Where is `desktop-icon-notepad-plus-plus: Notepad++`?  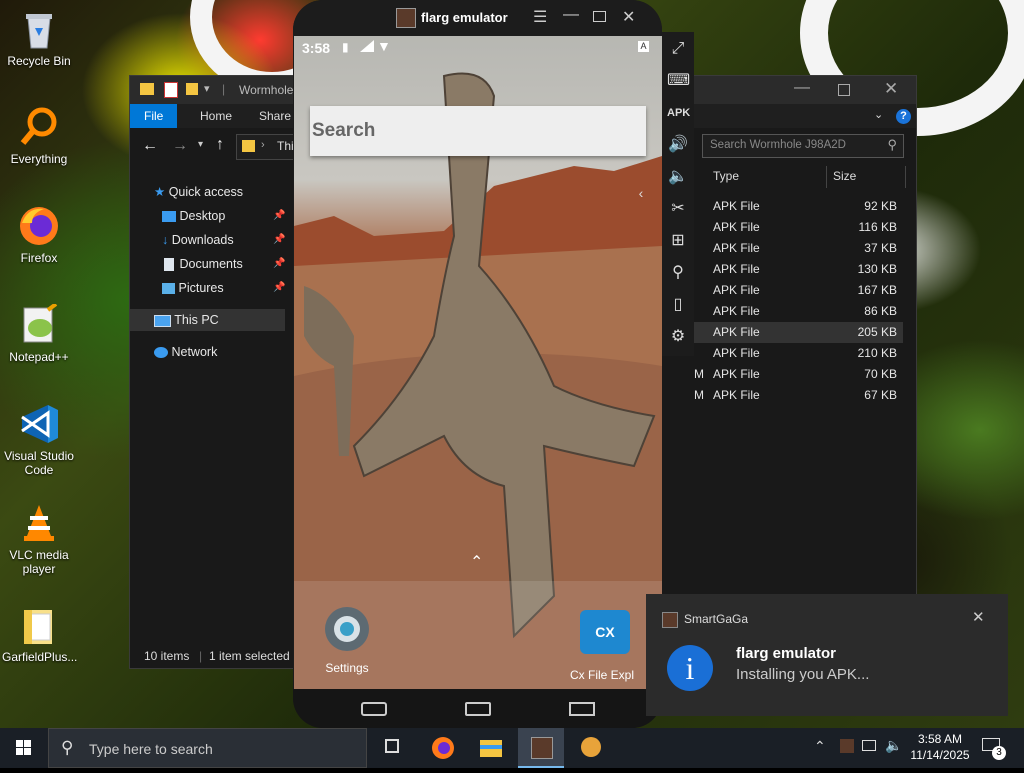
desktop-icon-notepad-plus-plus: Notepad++ is located at coordinates (39, 333).